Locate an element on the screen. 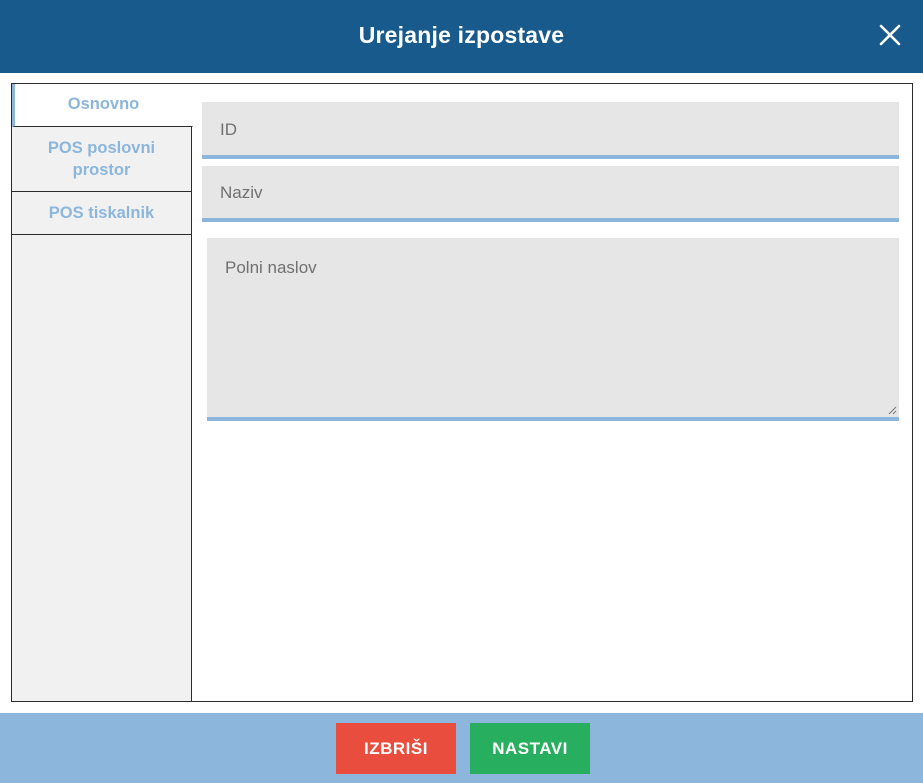  dialog-title: Urejanje izpostave is located at coordinates (461, 35).